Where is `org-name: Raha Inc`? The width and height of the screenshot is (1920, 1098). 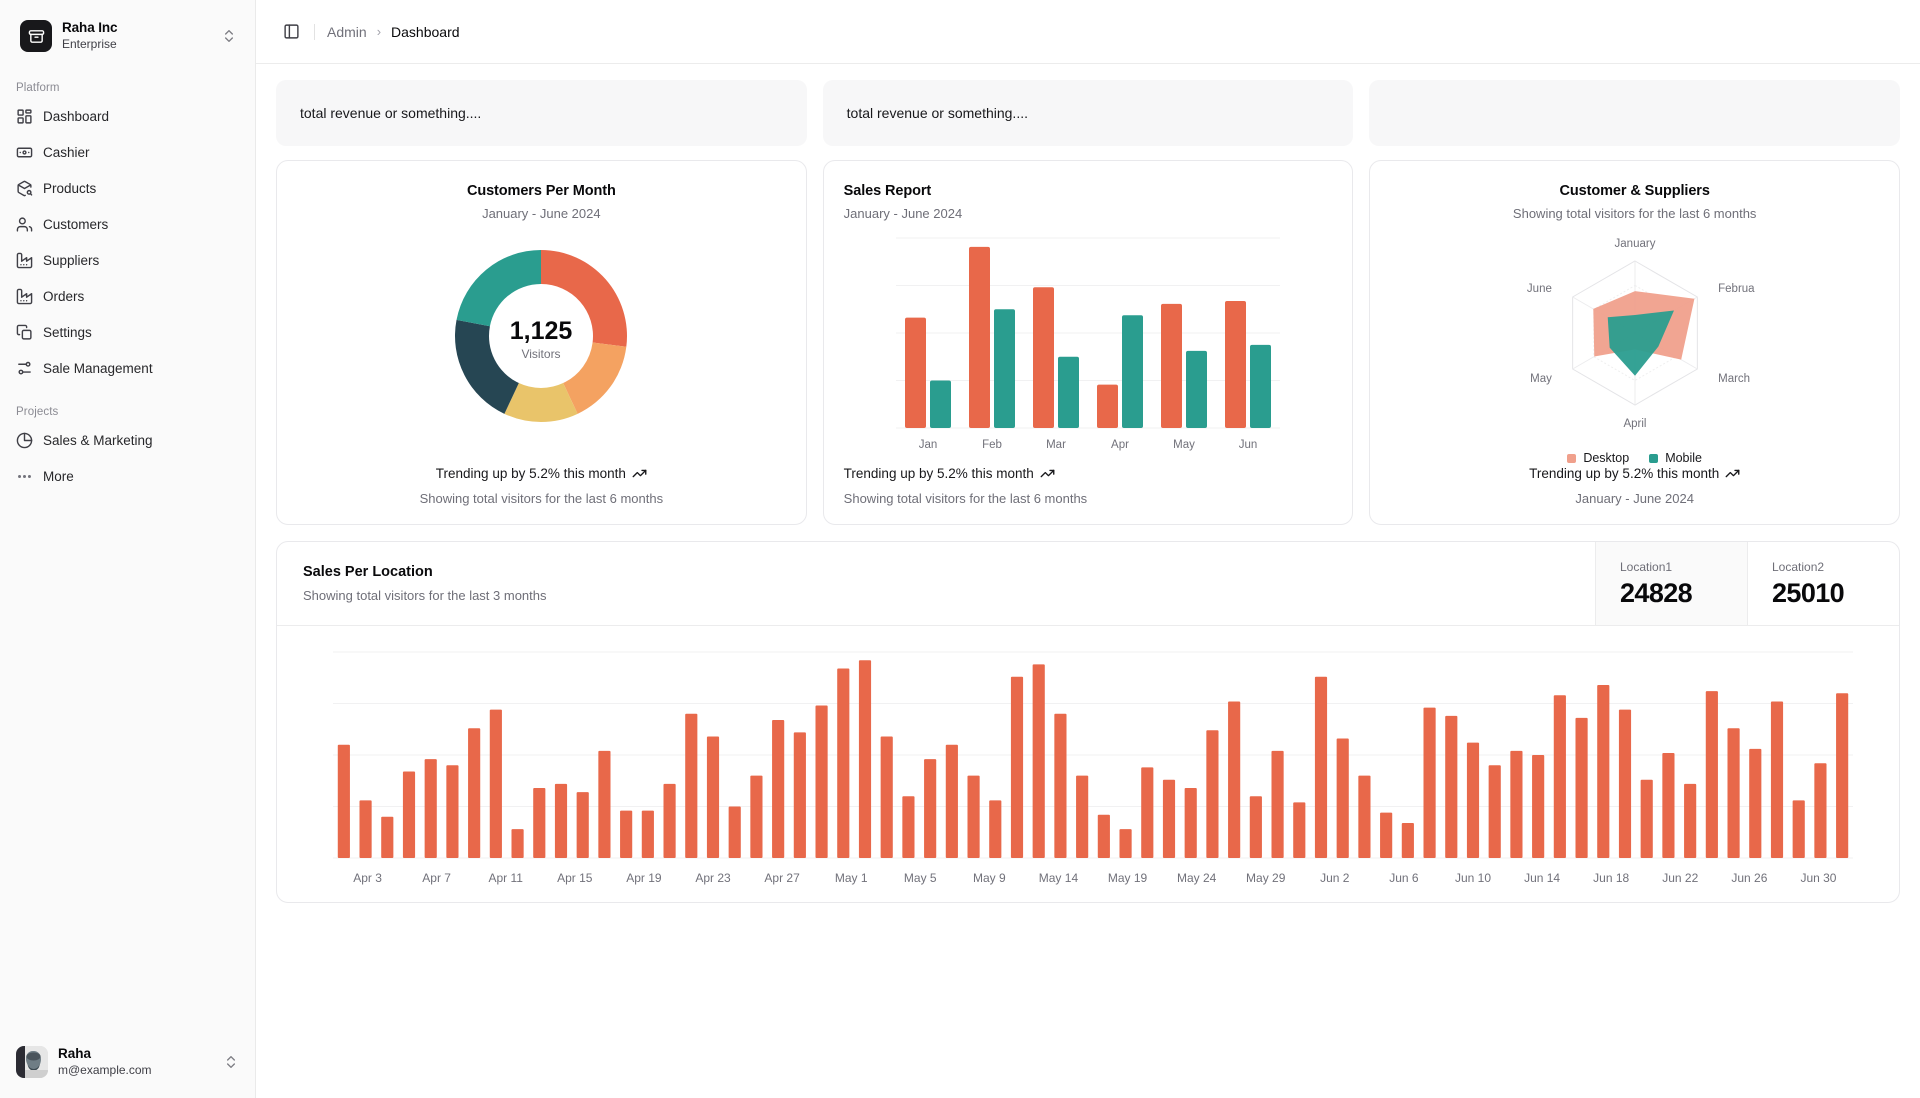 org-name: Raha Inc is located at coordinates (90, 28).